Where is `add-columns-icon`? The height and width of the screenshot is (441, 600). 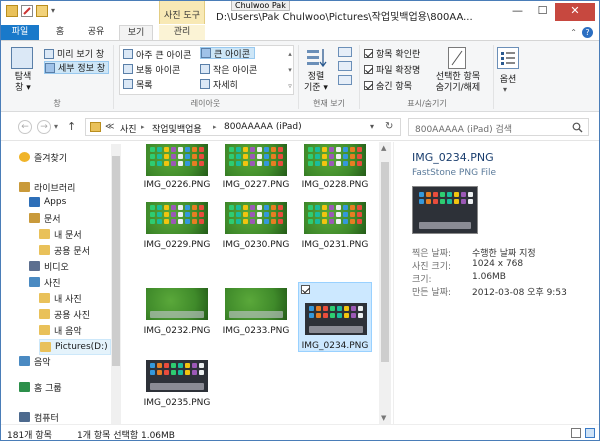
add-columns-icon is located at coordinates (345, 66).